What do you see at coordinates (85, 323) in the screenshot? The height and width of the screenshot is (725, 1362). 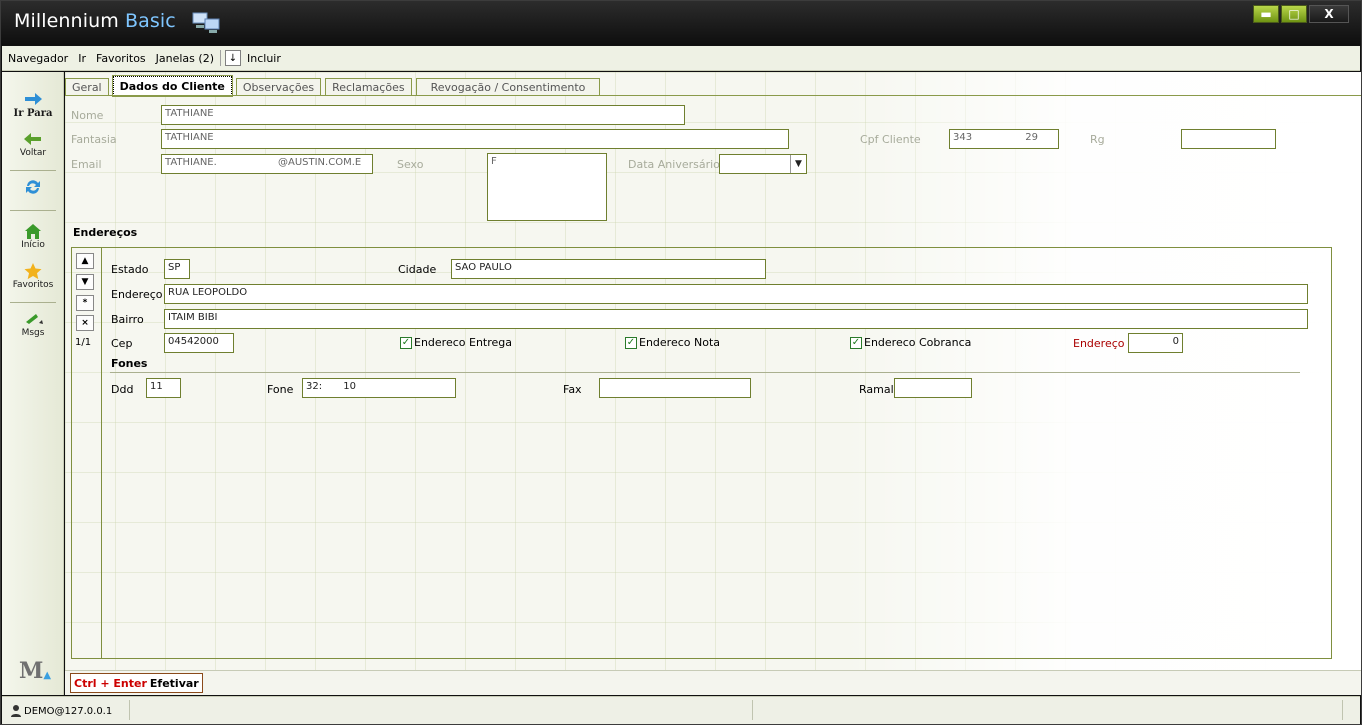 I see `record-delete-button: ×` at bounding box center [85, 323].